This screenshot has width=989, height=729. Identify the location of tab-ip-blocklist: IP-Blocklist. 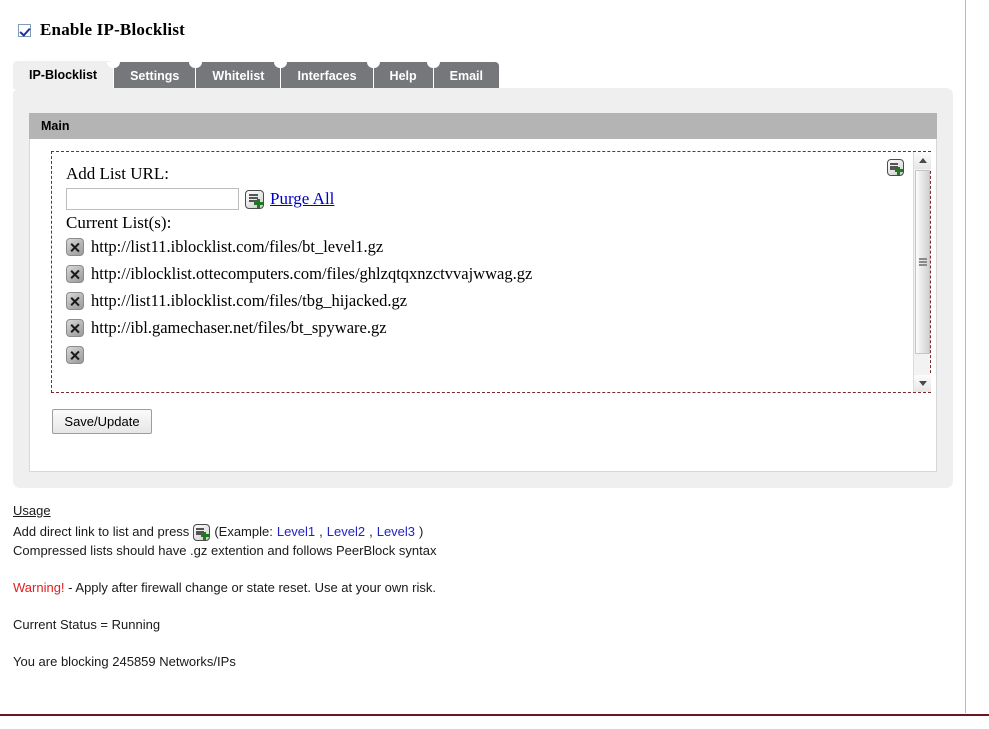
(63, 75).